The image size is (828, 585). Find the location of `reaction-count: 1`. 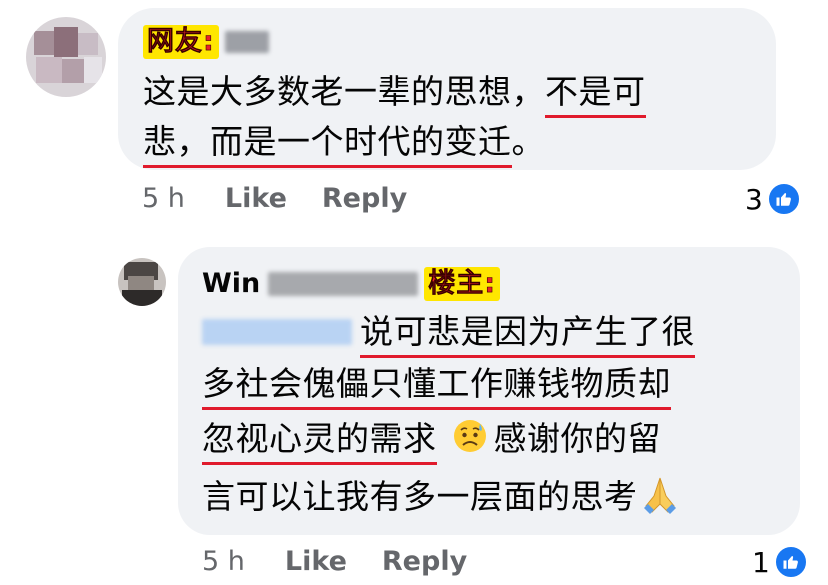

reaction-count: 1 is located at coordinates (780, 562).